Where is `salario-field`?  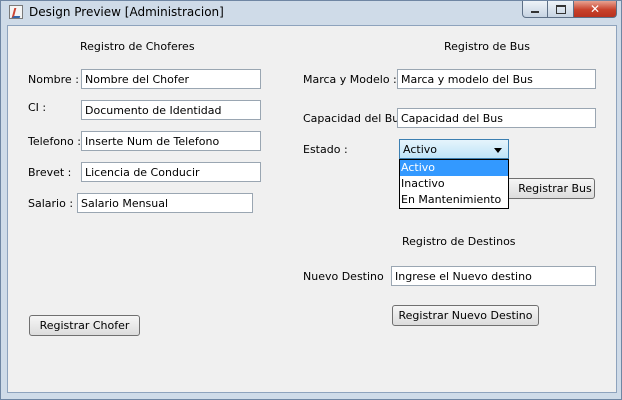
salario-field is located at coordinates (165, 203).